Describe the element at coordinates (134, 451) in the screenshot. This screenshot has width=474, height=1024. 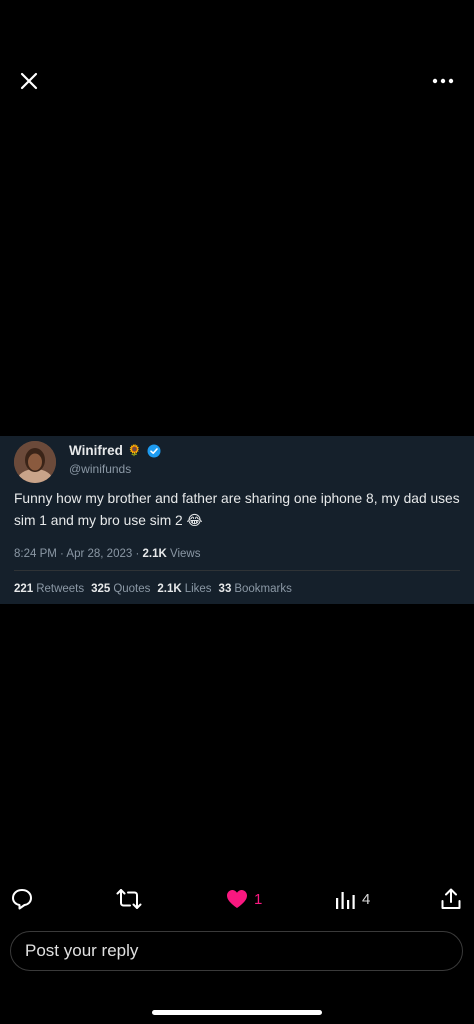
I see `sunflower-emoji: 🌻` at that location.